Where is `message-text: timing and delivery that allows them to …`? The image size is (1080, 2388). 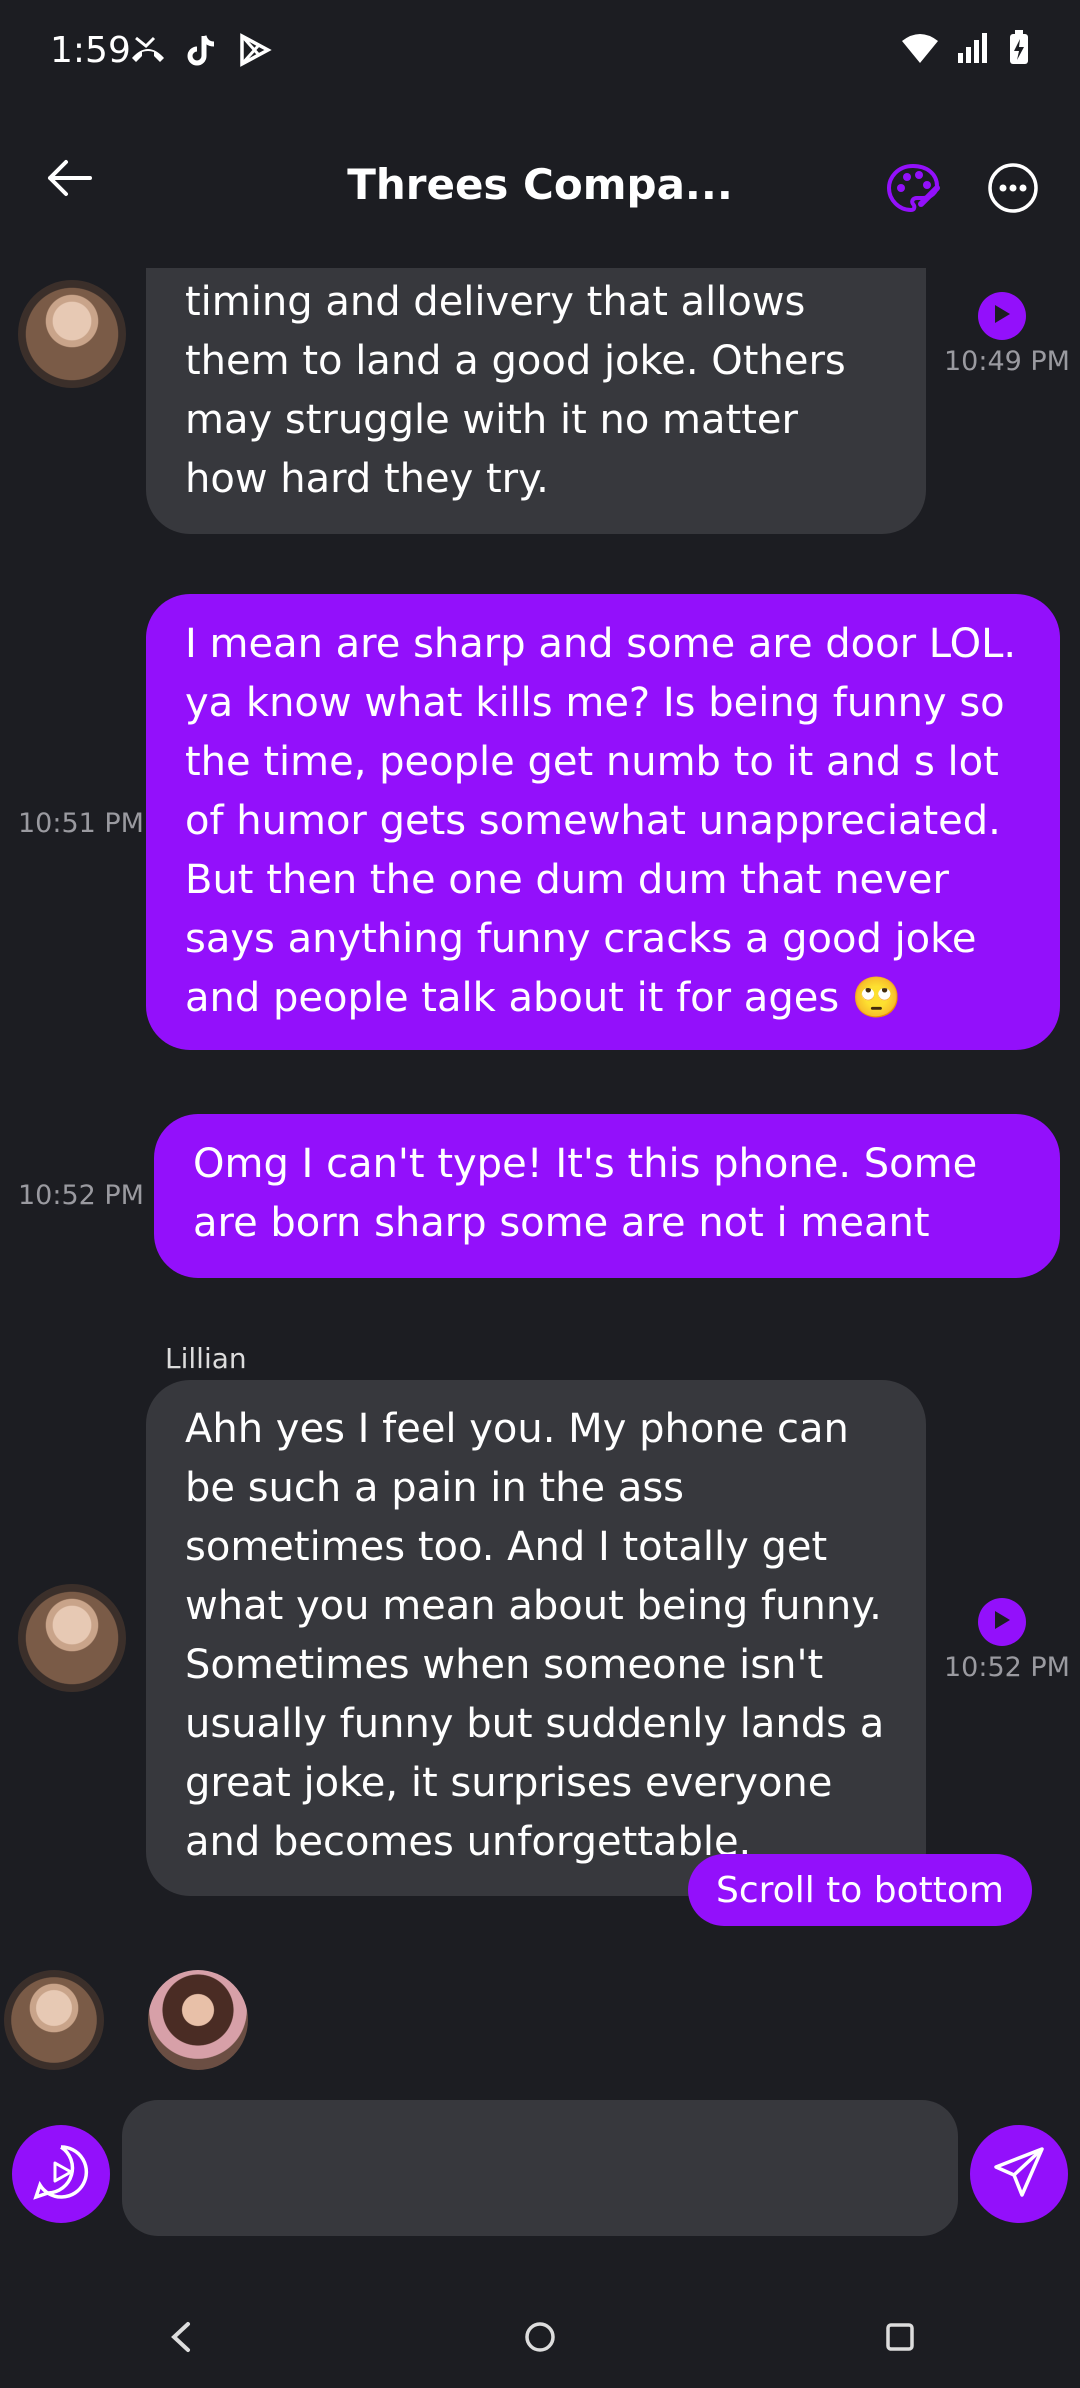
message-text: timing and delivery that allows them to … is located at coordinates (515, 390).